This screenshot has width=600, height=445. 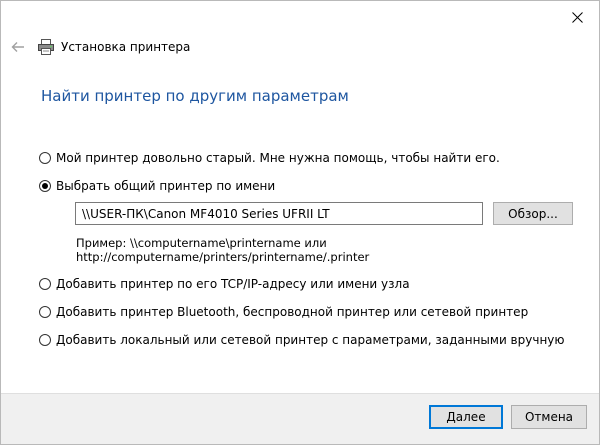 What do you see at coordinates (126, 47) in the screenshot?
I see `window-title: Установка принтера` at bounding box center [126, 47].